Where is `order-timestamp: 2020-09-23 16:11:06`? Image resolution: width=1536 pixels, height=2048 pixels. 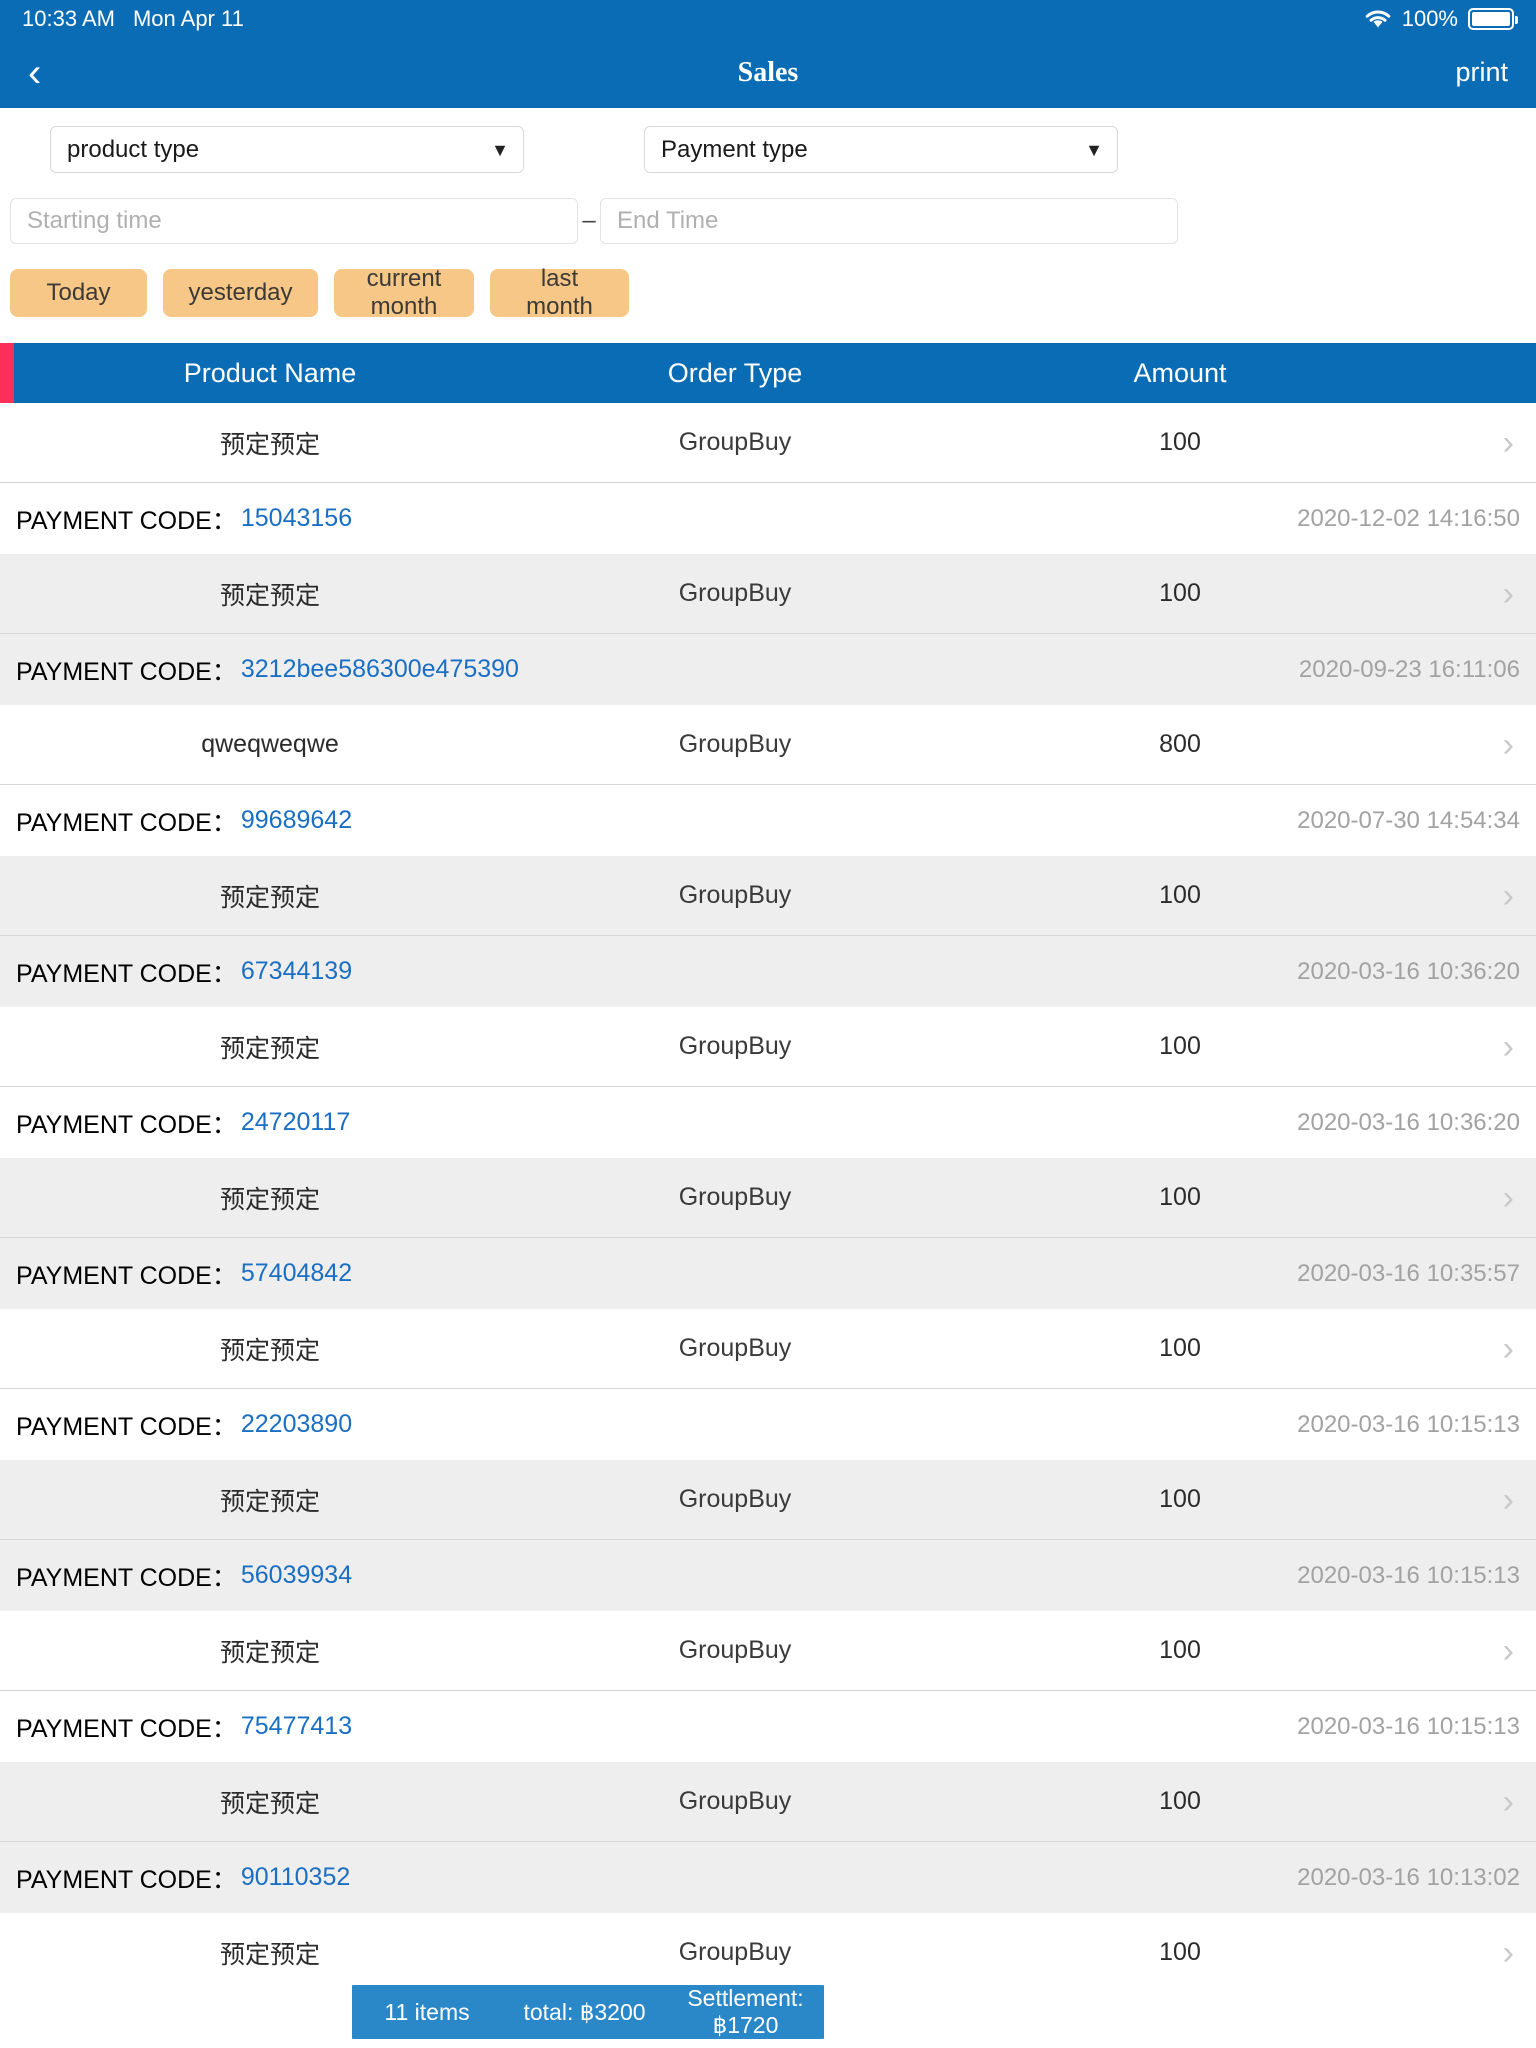
order-timestamp: 2020-09-23 16:11:06 is located at coordinates (1409, 669).